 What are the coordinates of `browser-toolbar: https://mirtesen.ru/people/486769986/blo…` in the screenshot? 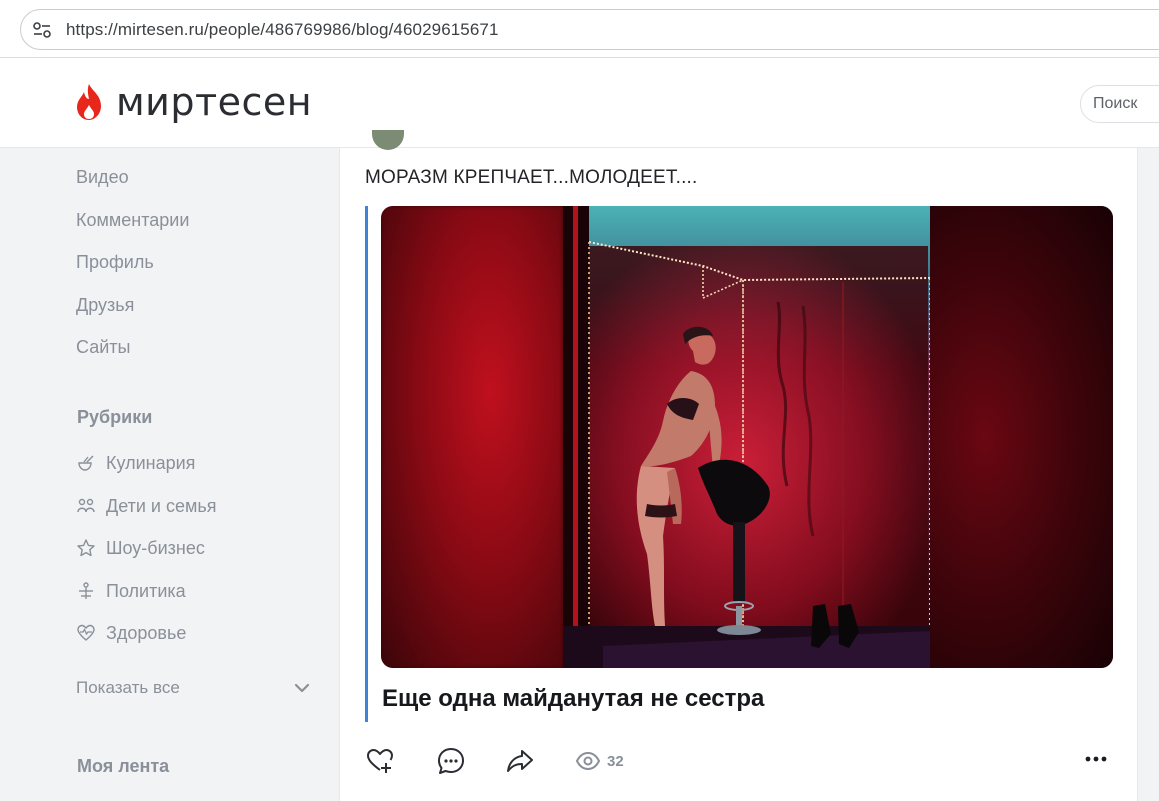 It's located at (579, 29).